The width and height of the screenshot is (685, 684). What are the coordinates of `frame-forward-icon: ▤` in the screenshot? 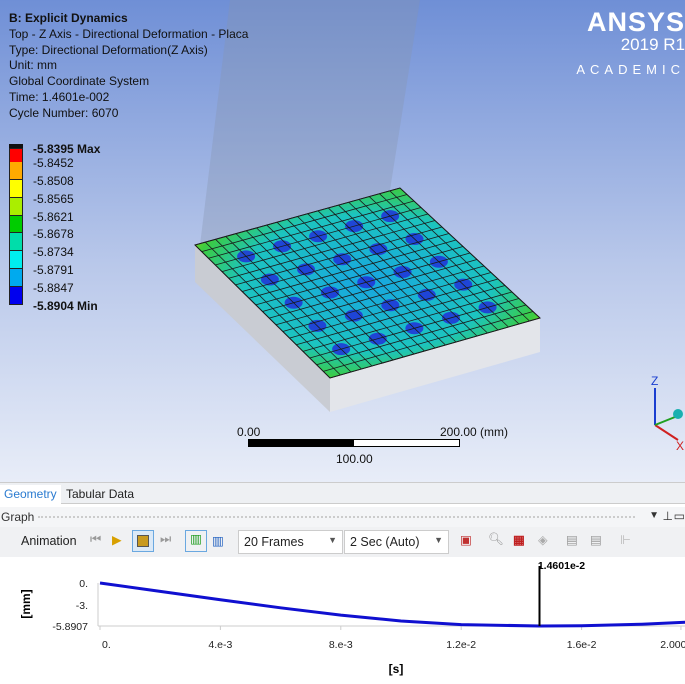 It's located at (596, 539).